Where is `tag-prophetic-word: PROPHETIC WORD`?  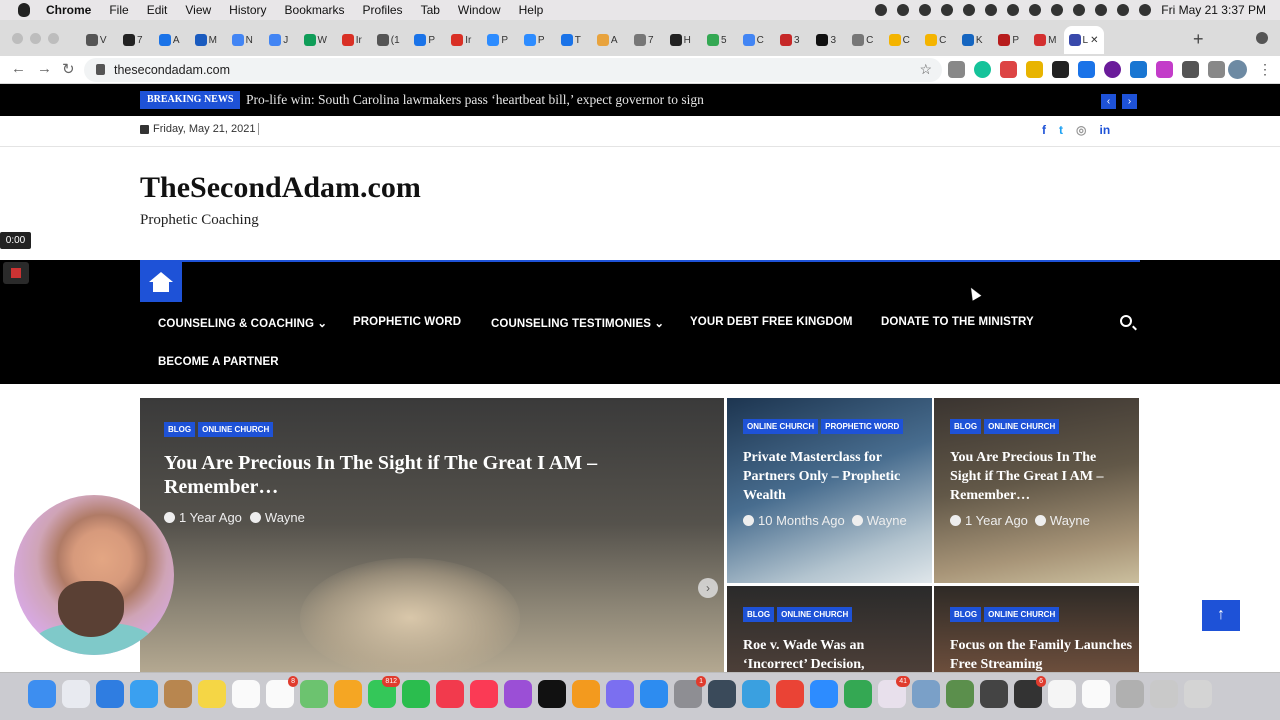
tag-prophetic-word: PROPHETIC WORD is located at coordinates (862, 426).